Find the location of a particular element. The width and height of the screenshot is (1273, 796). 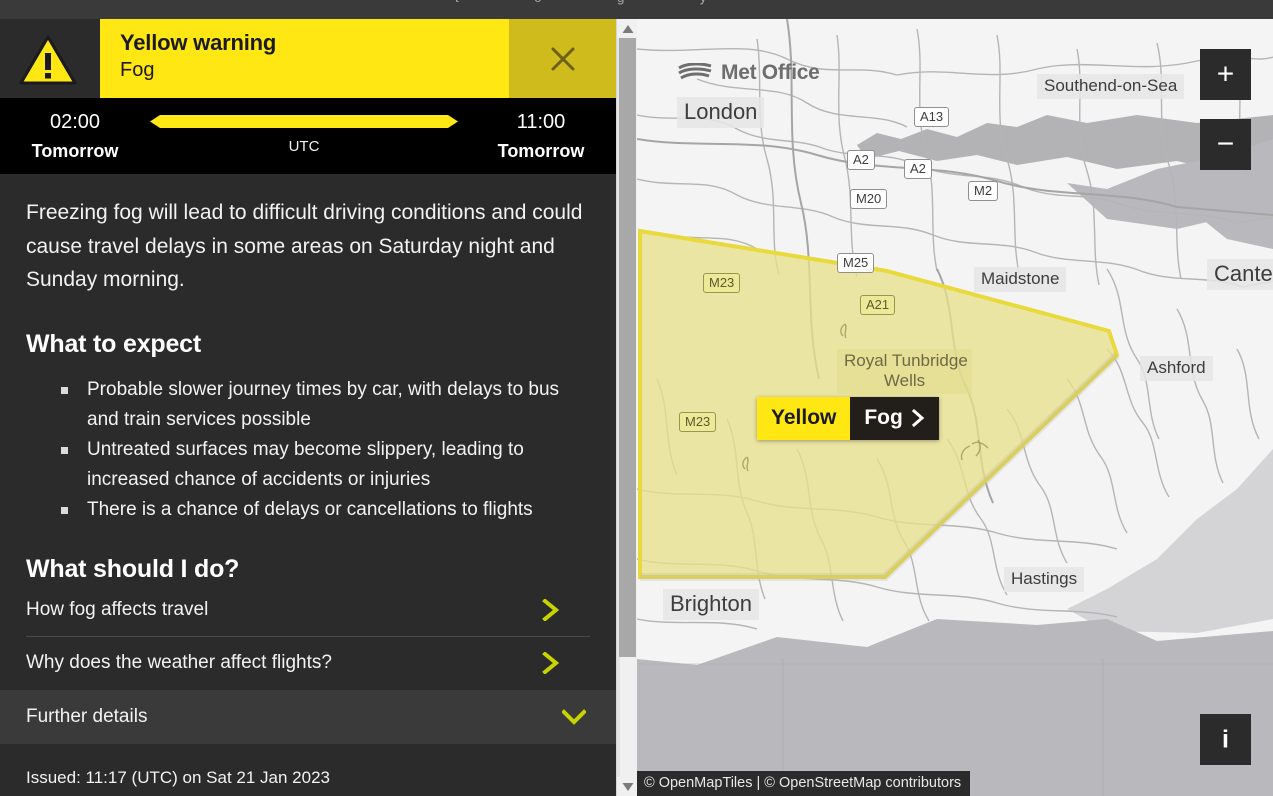

advice-link-weather-flights: Why does the weather affect flights? is located at coordinates (308, 663).